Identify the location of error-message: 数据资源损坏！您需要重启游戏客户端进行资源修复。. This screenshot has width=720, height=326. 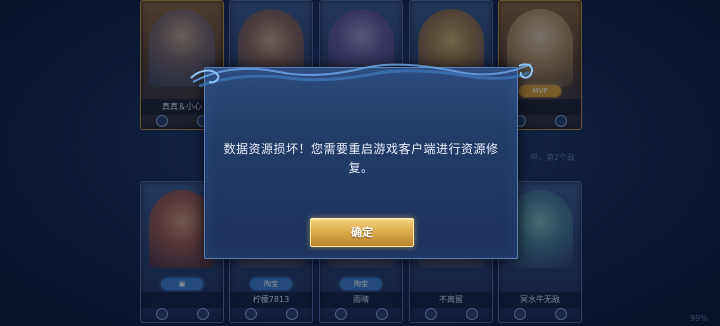
(361, 158).